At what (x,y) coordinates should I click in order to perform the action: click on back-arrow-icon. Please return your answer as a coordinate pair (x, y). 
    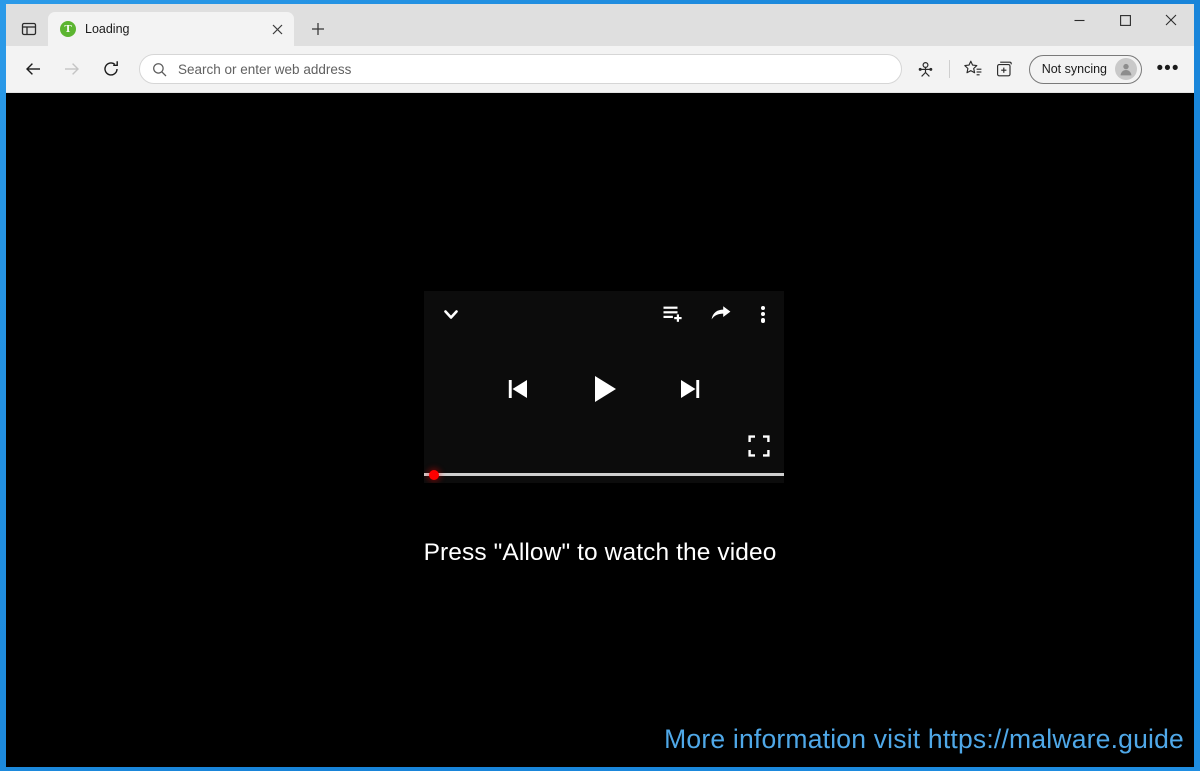
    Looking at the image, I should click on (33, 69).